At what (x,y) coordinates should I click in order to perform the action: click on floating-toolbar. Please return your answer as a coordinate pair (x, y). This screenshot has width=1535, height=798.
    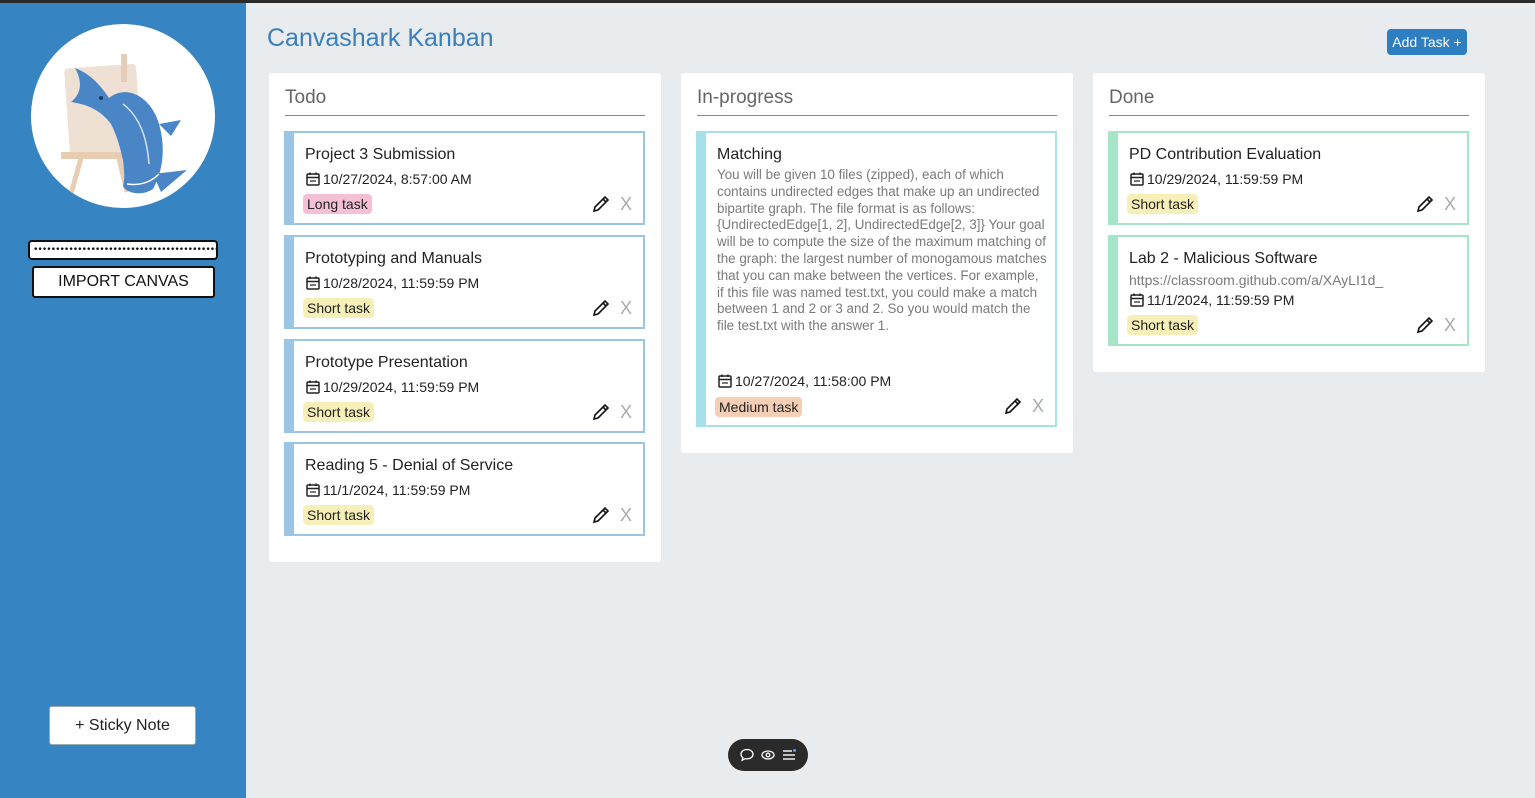
    Looking at the image, I should click on (768, 755).